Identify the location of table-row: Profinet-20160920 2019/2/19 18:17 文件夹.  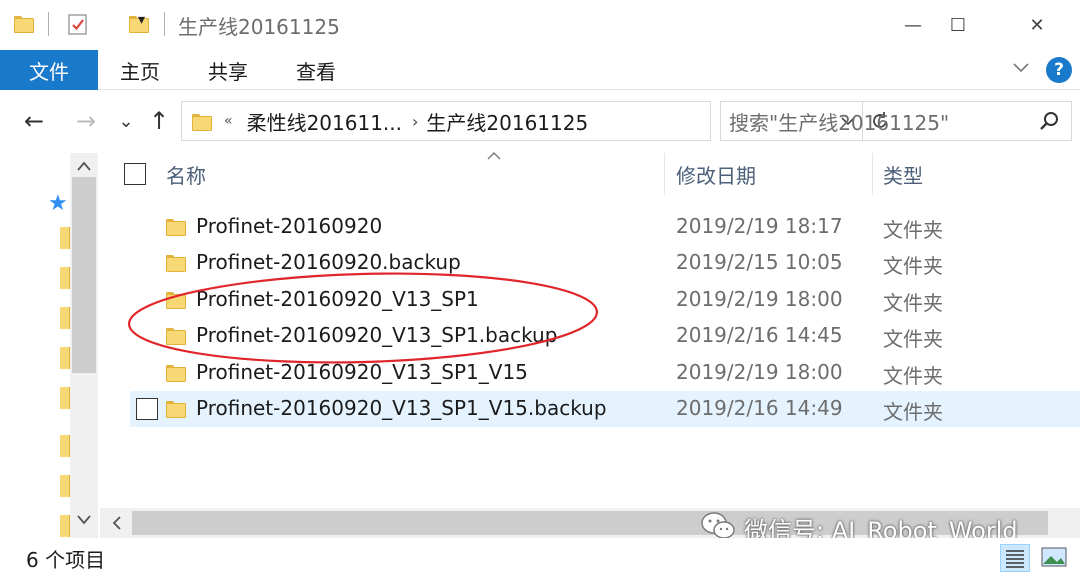
(605, 227).